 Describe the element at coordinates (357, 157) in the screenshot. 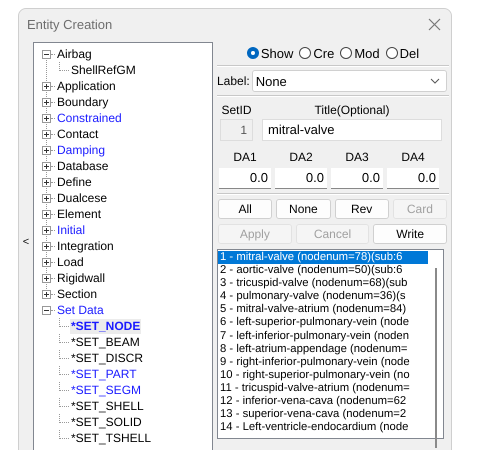

I see `attribute-heading: DA3` at that location.